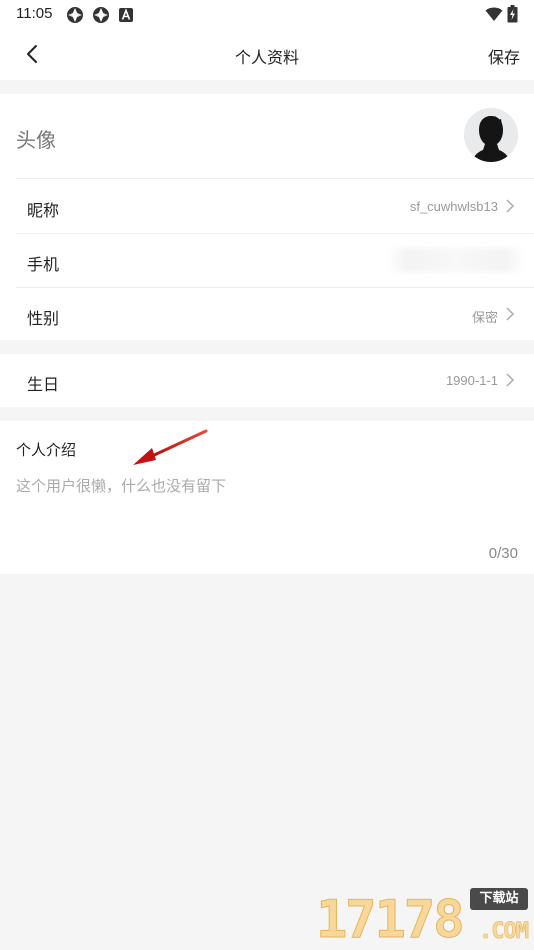 This screenshot has height=950, width=534. What do you see at coordinates (456, 260) in the screenshot?
I see `redacted-phone-number` at bounding box center [456, 260].